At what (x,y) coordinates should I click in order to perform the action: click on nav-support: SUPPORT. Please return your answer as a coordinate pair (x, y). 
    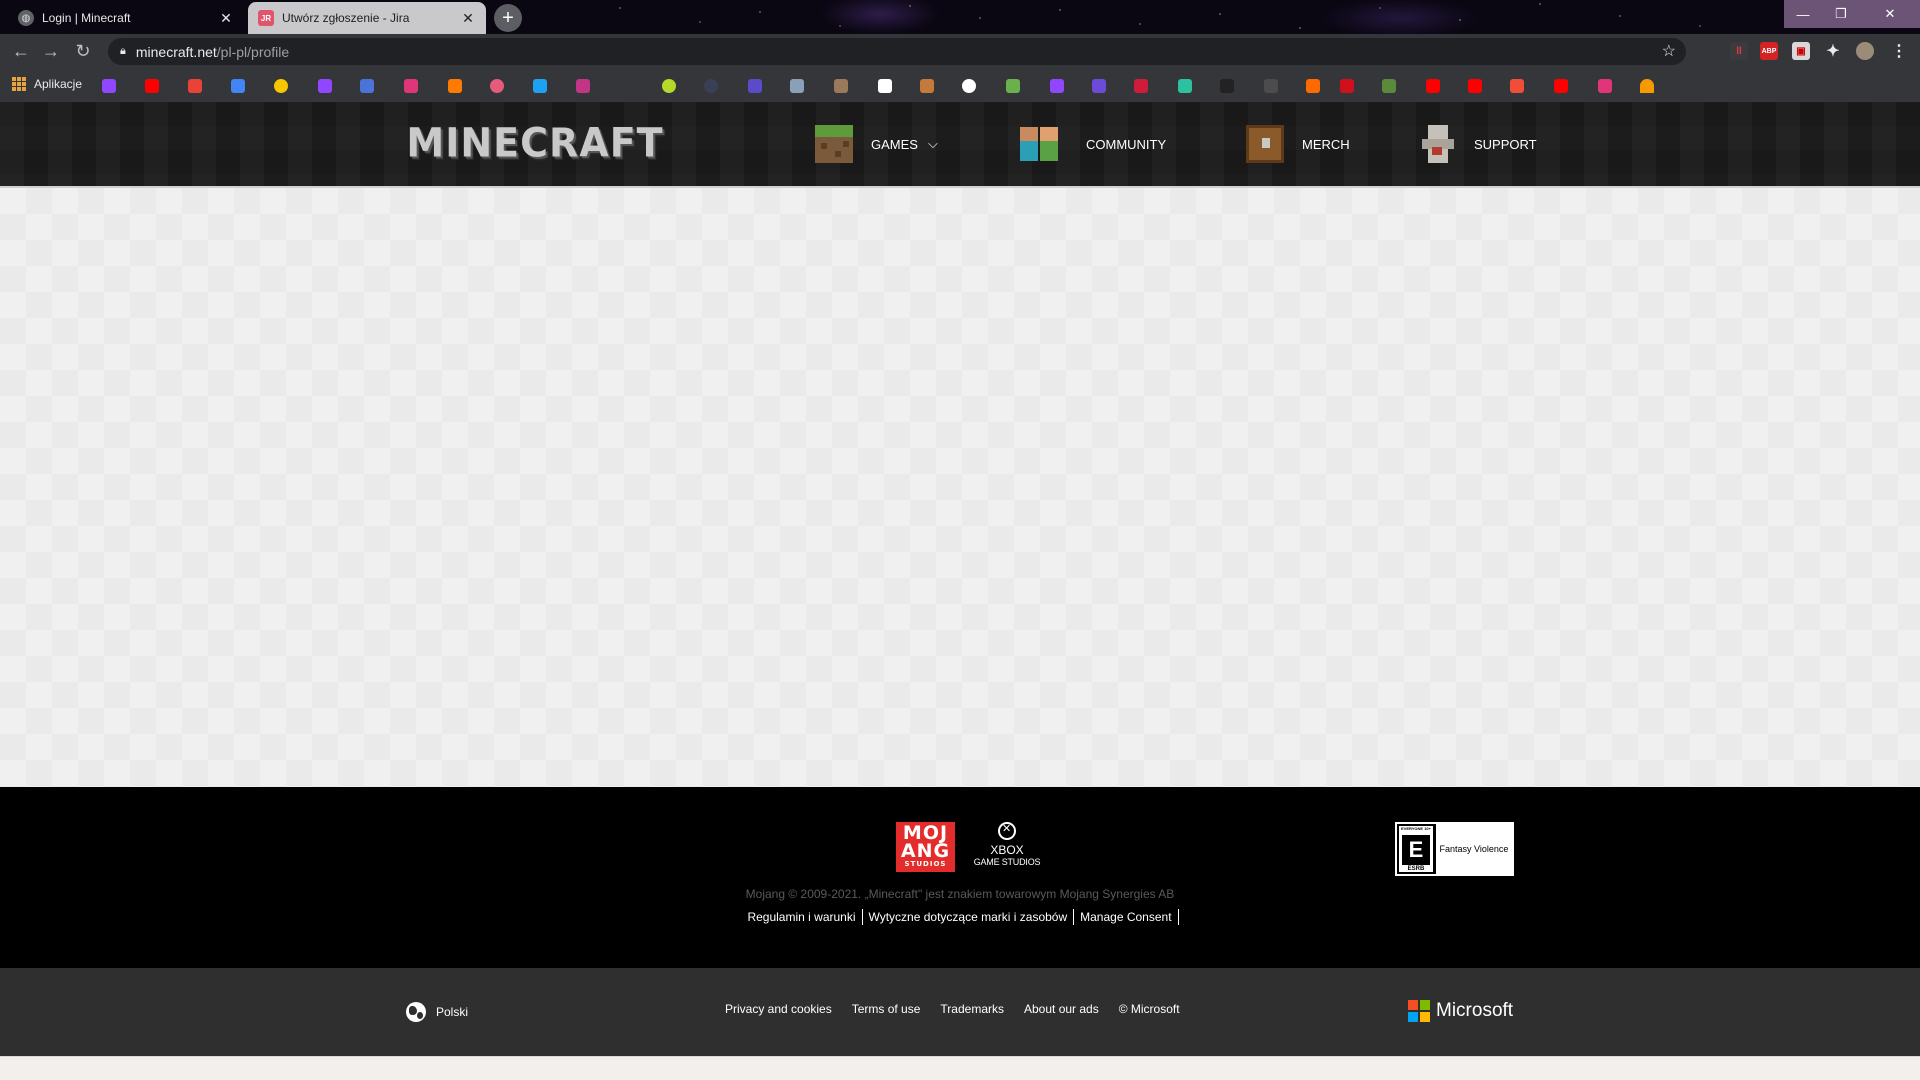
    Looking at the image, I should click on (1477, 144).